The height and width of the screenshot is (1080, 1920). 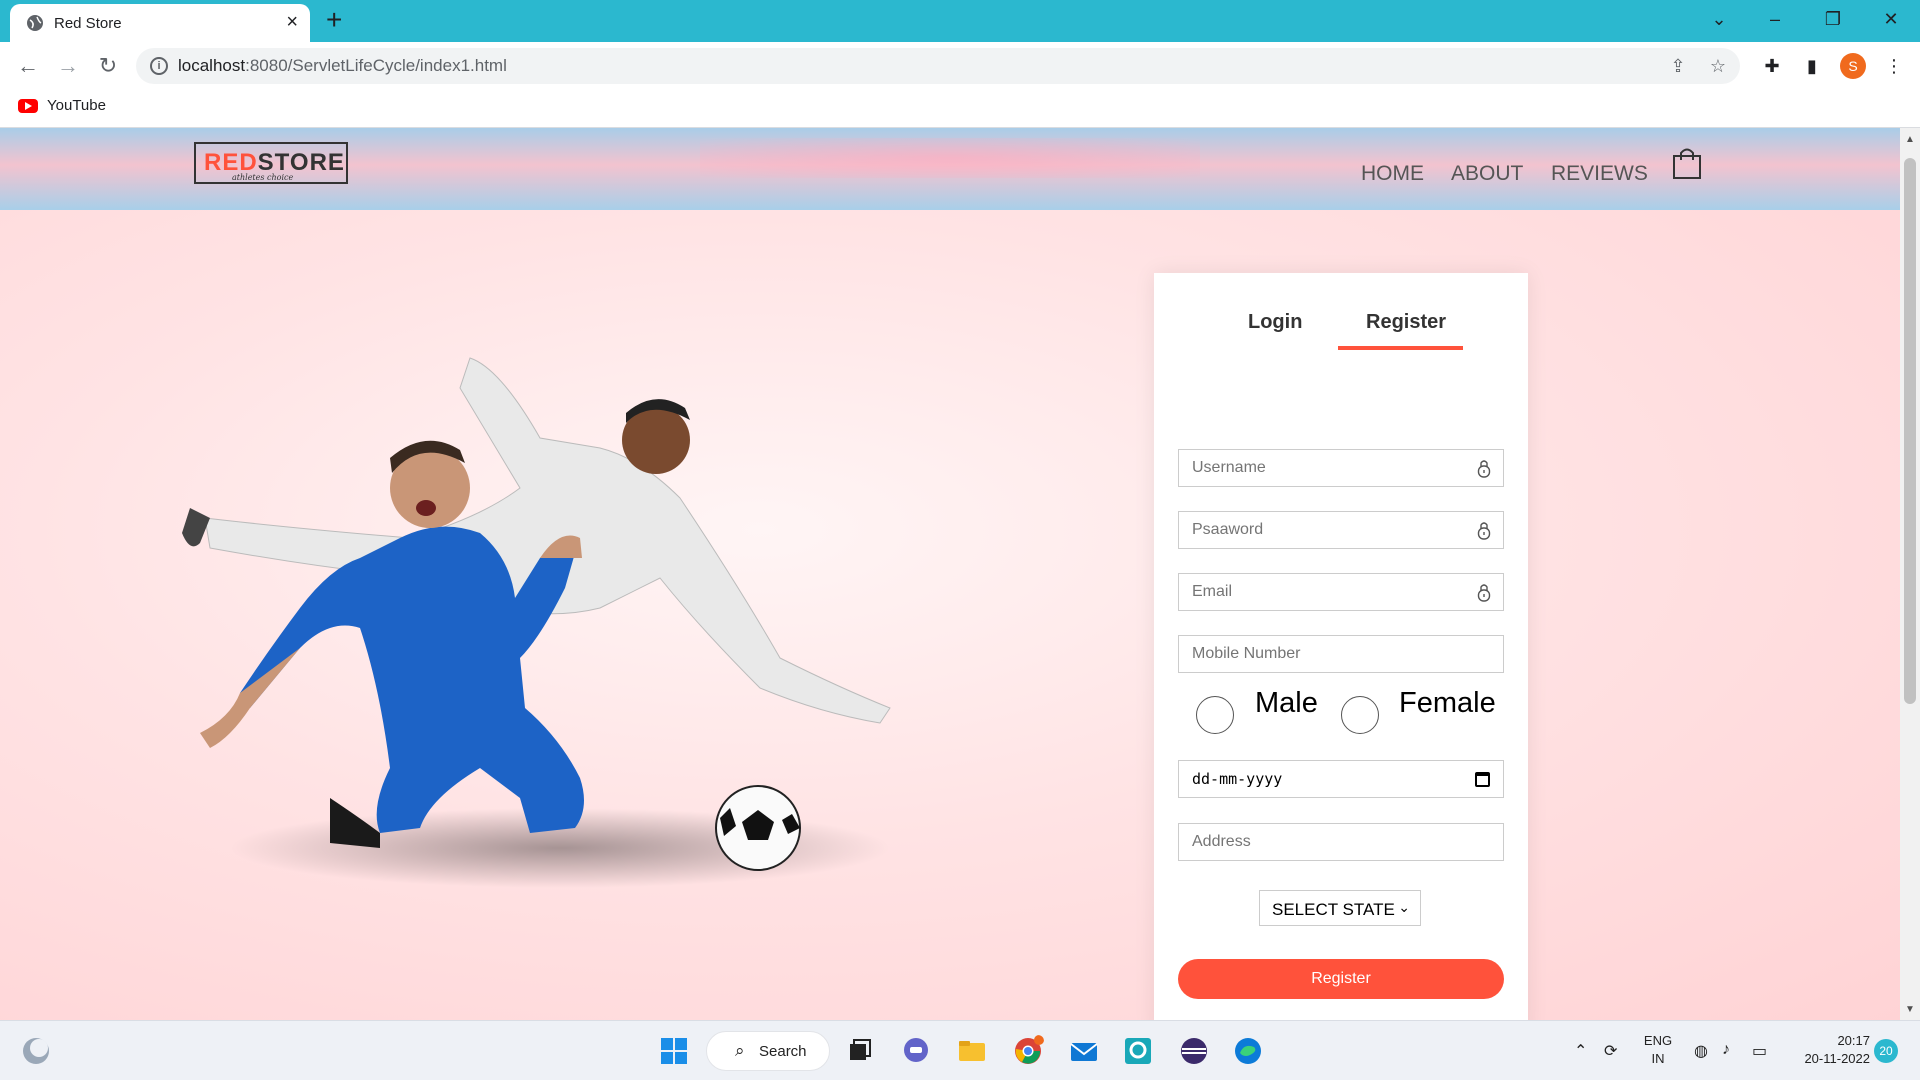 I want to click on bookmarks-bar: YouTube, so click(x=960, y=109).